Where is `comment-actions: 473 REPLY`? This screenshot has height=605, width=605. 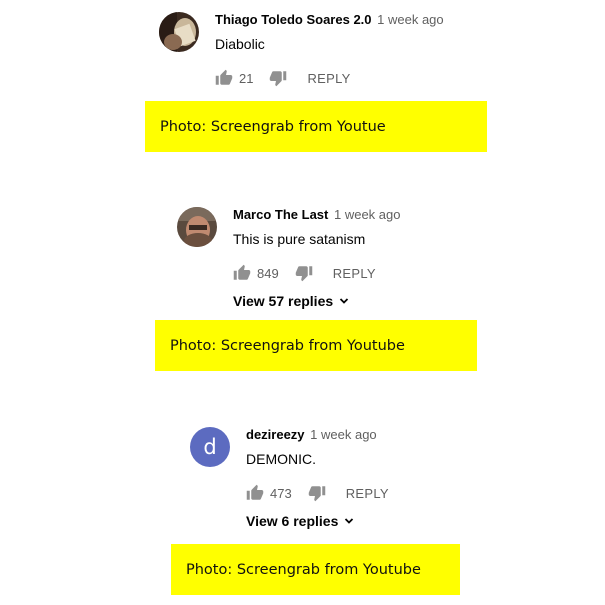 comment-actions: 473 REPLY is located at coordinates (317, 493).